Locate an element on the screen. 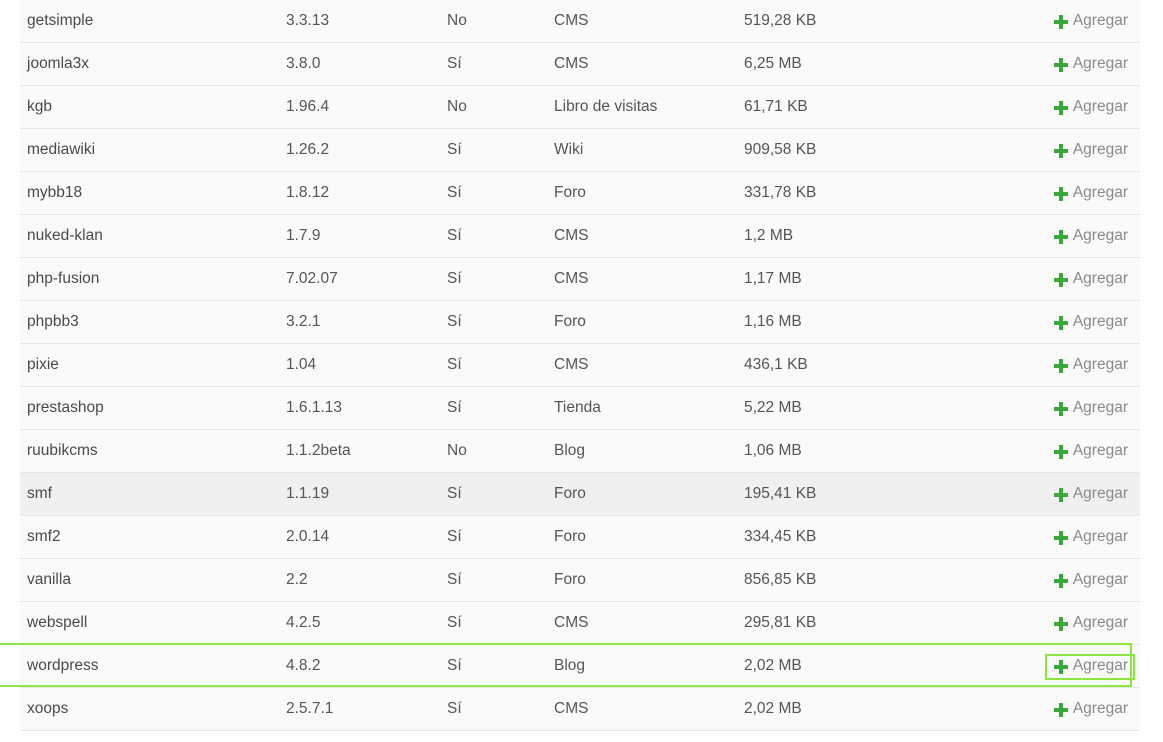 Image resolution: width=1163 pixels, height=742 pixels. table-row-mybb18: mybb18 1.8.12 Sí Foro 331,78 KB Agregar is located at coordinates (580, 193).